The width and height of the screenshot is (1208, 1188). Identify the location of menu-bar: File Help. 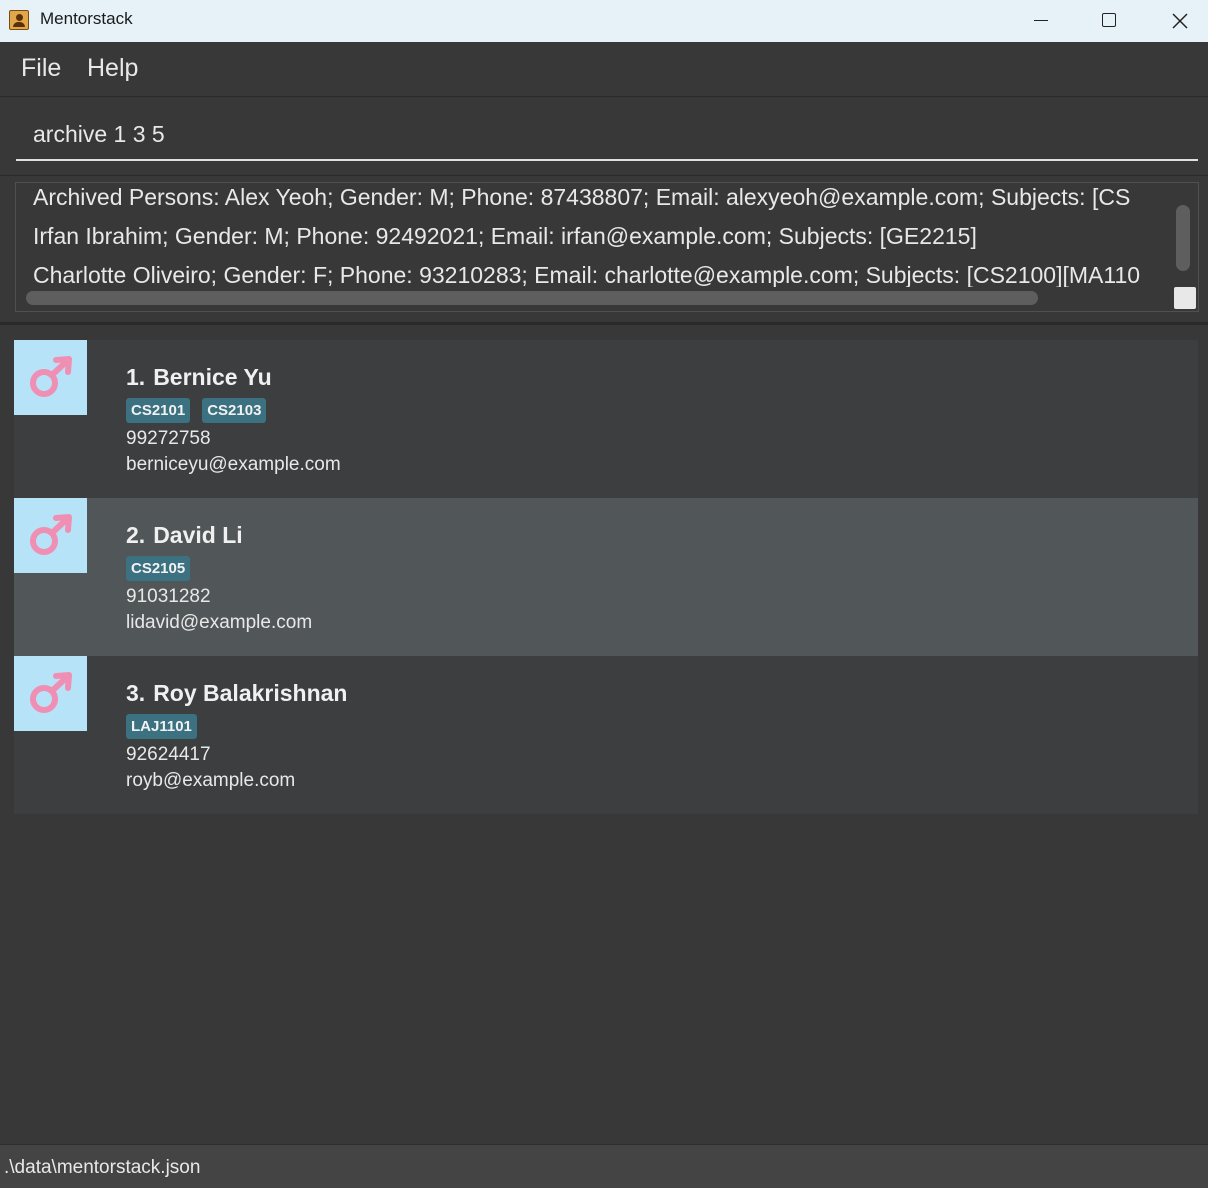
(604, 69).